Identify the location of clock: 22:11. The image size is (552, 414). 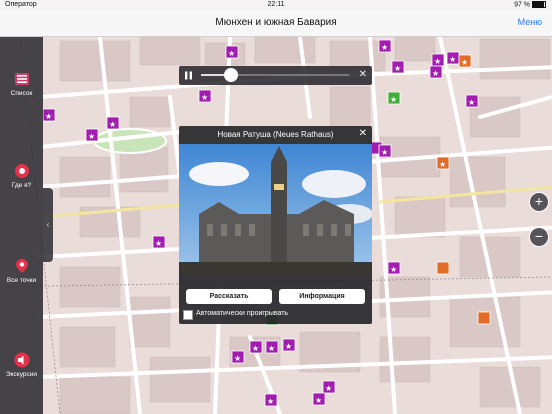
(276, 4).